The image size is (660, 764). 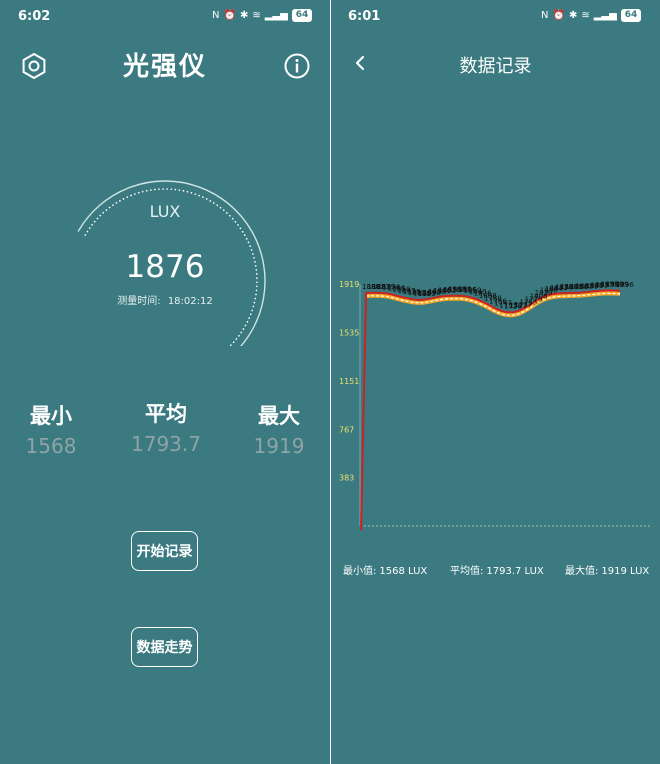 I want to click on summary-min: 最小值: 1568 LUX, so click(x=386, y=569).